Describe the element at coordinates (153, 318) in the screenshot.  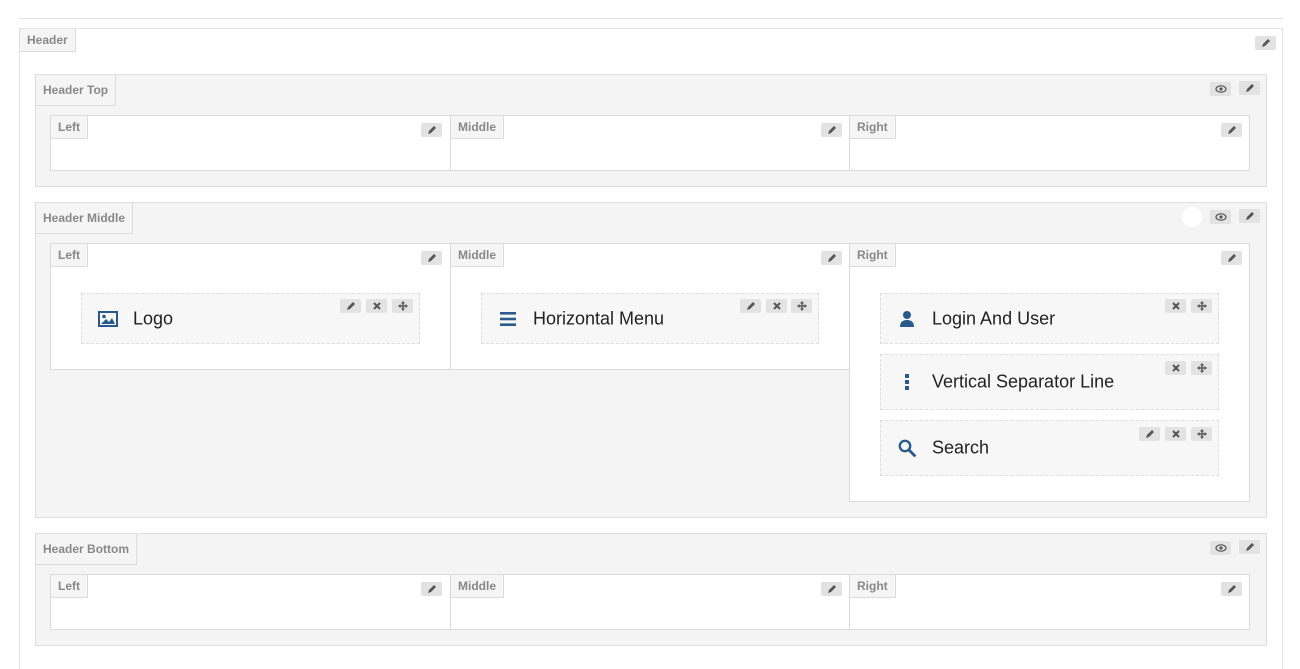
I see `widget-label: Logo` at that location.